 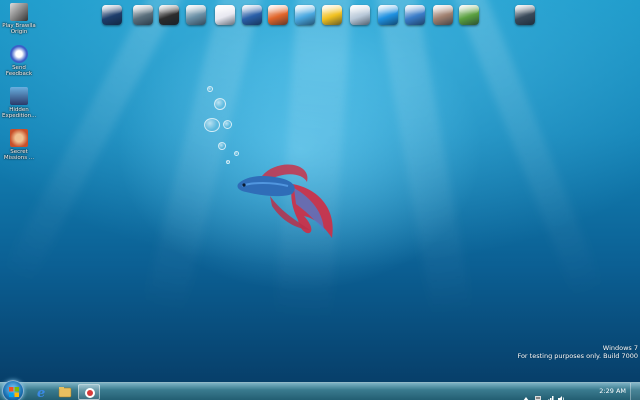 I want to click on taskbar-explorer, so click(x=65, y=392).